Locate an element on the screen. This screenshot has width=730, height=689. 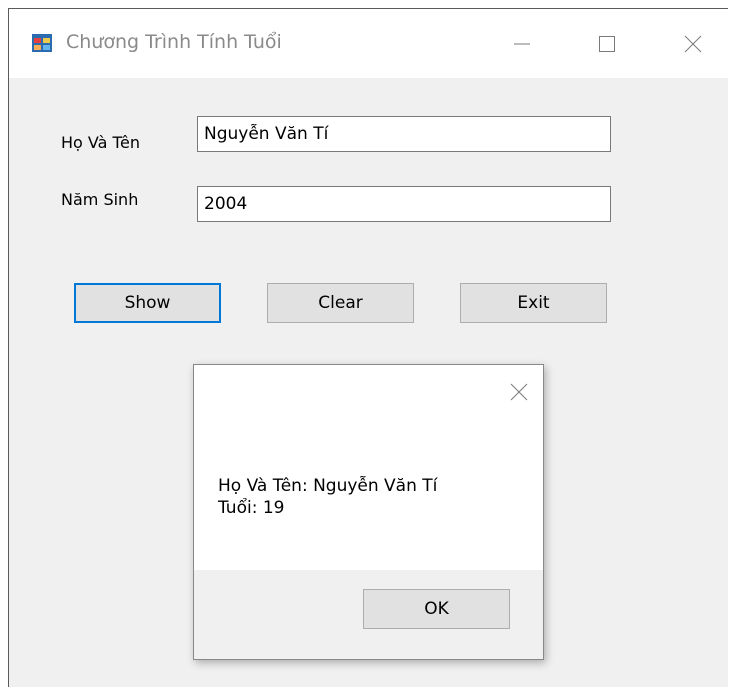
clear-button: Clear is located at coordinates (340, 303).